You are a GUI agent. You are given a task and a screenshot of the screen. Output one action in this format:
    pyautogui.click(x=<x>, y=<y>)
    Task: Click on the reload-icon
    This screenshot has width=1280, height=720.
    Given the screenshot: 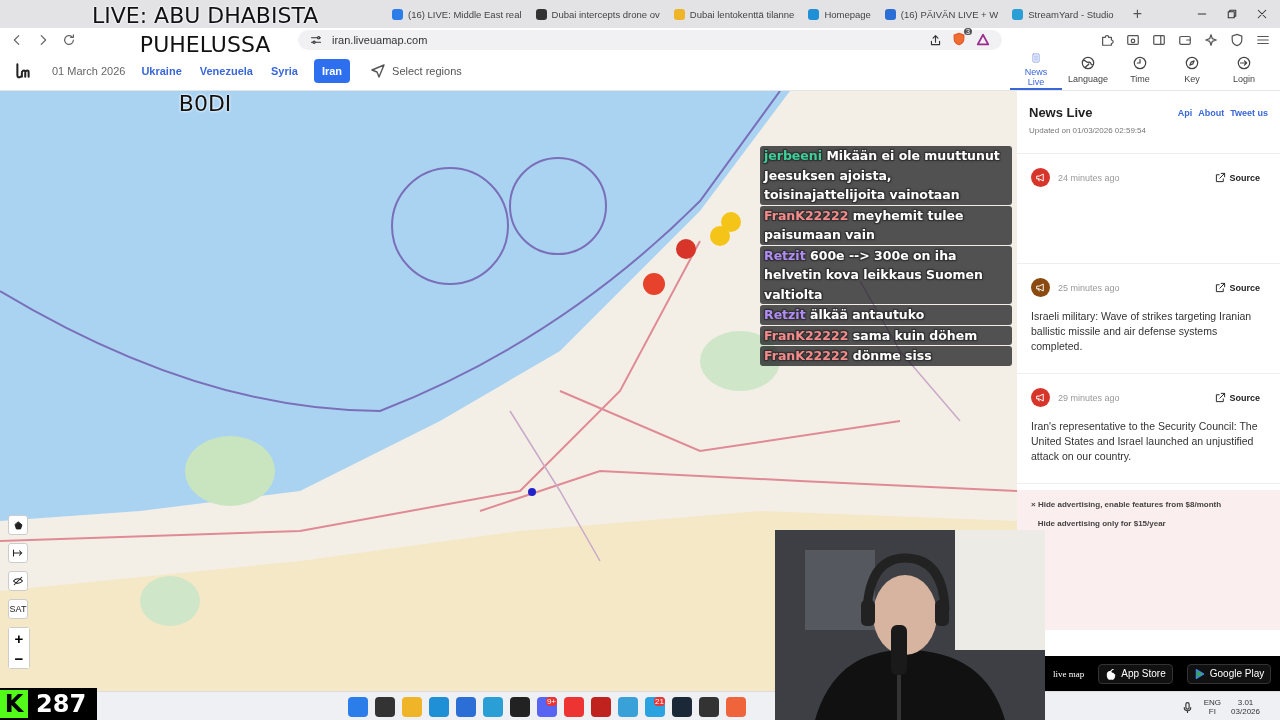 What is the action you would take?
    pyautogui.click(x=69, y=40)
    